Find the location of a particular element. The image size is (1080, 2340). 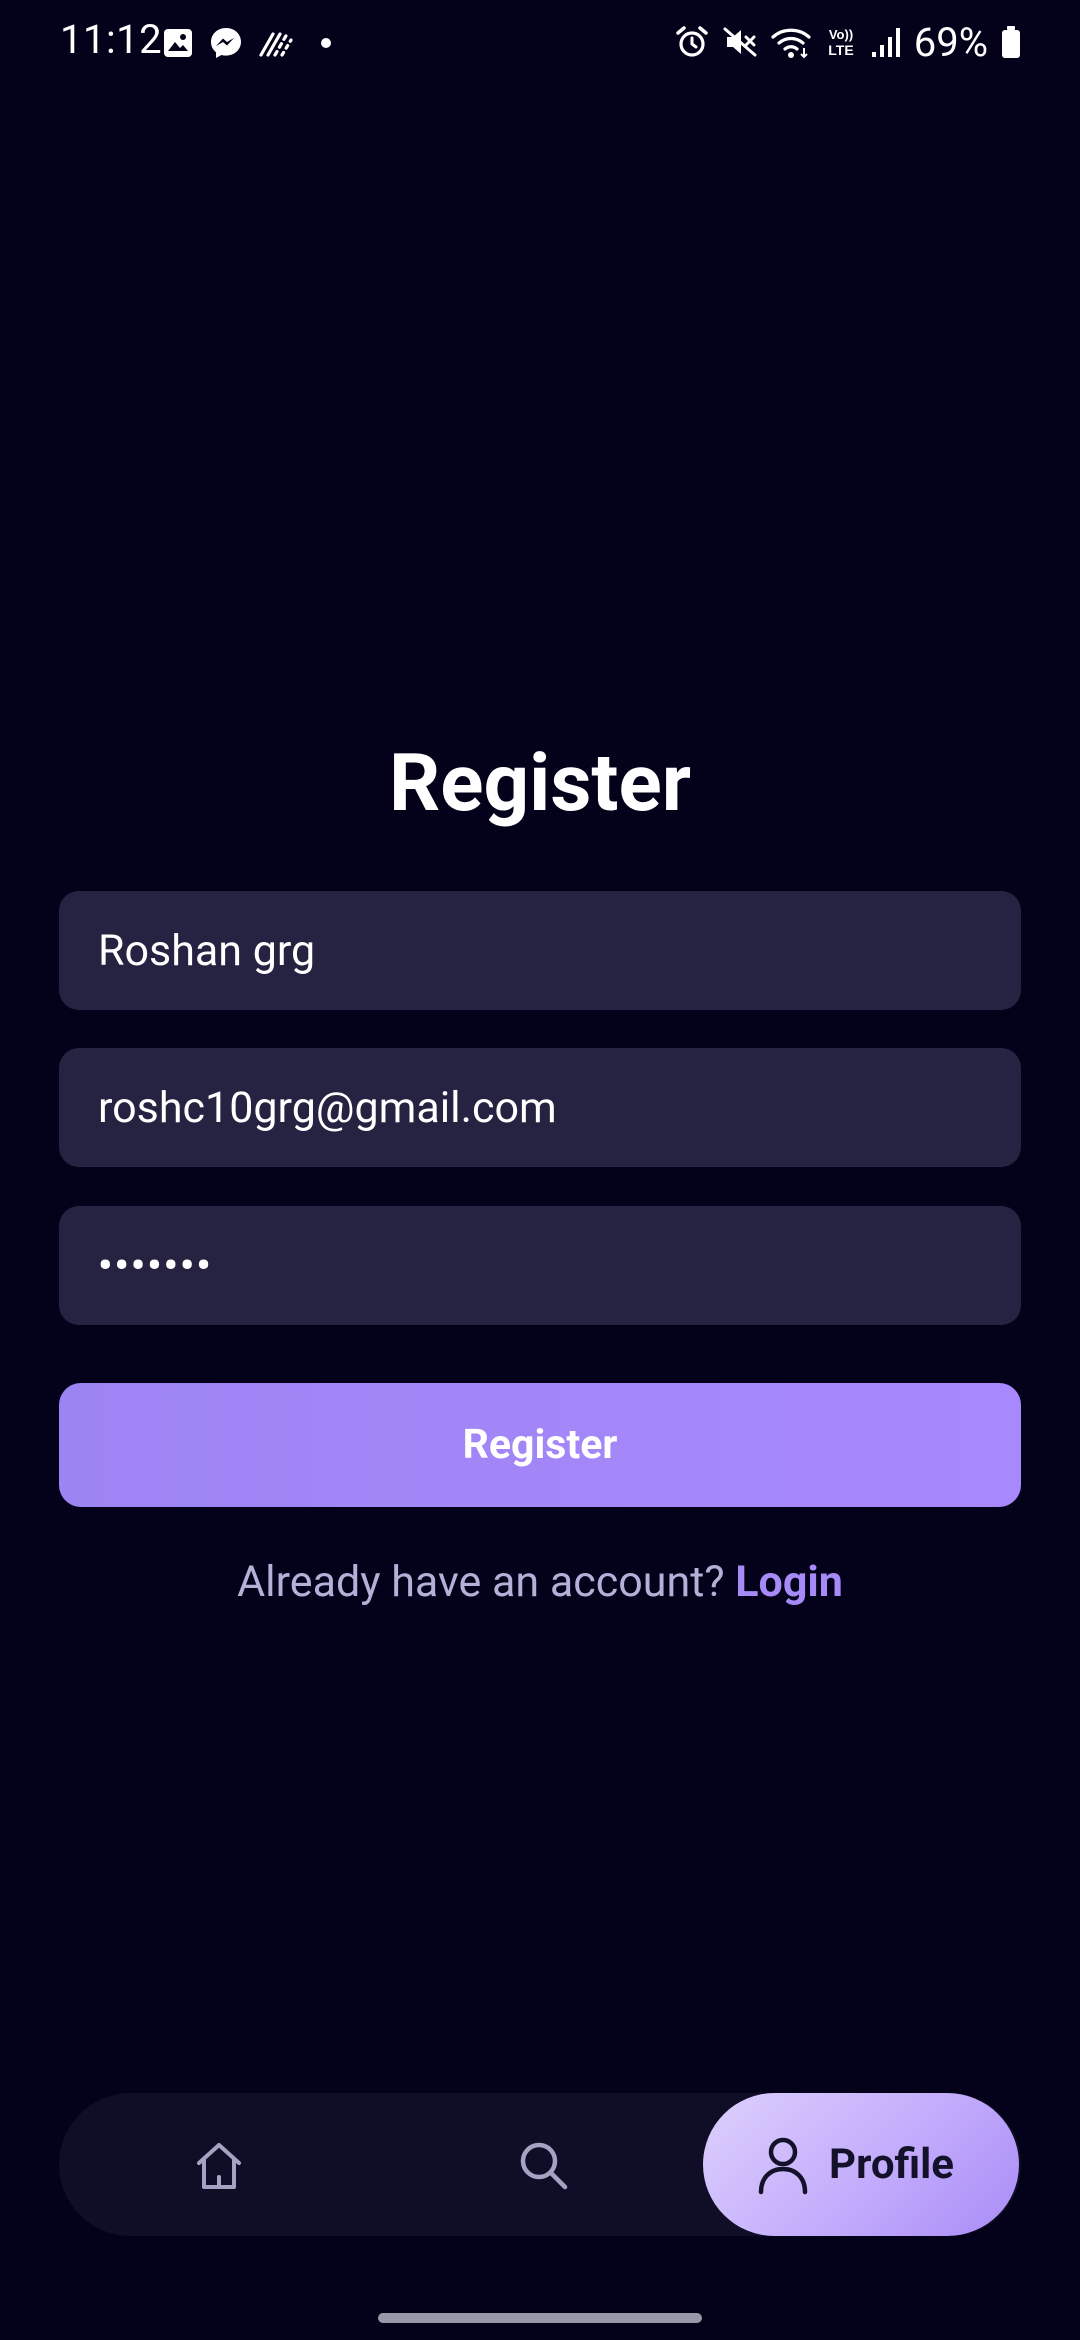

nav-profile-button: Profile is located at coordinates (861, 2164).